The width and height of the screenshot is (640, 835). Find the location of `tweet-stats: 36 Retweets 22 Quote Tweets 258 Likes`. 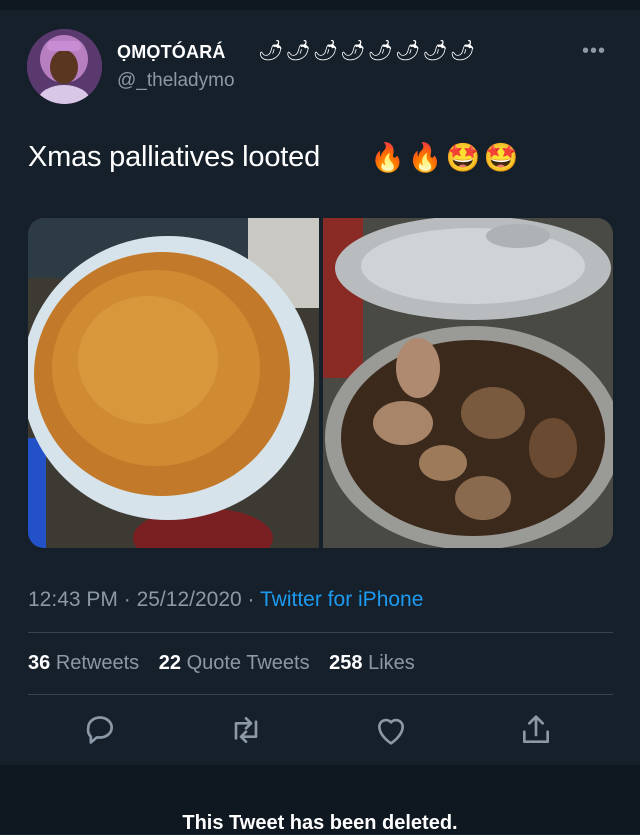

tweet-stats: 36 Retweets 22 Quote Tweets 258 Likes is located at coordinates (221, 663).